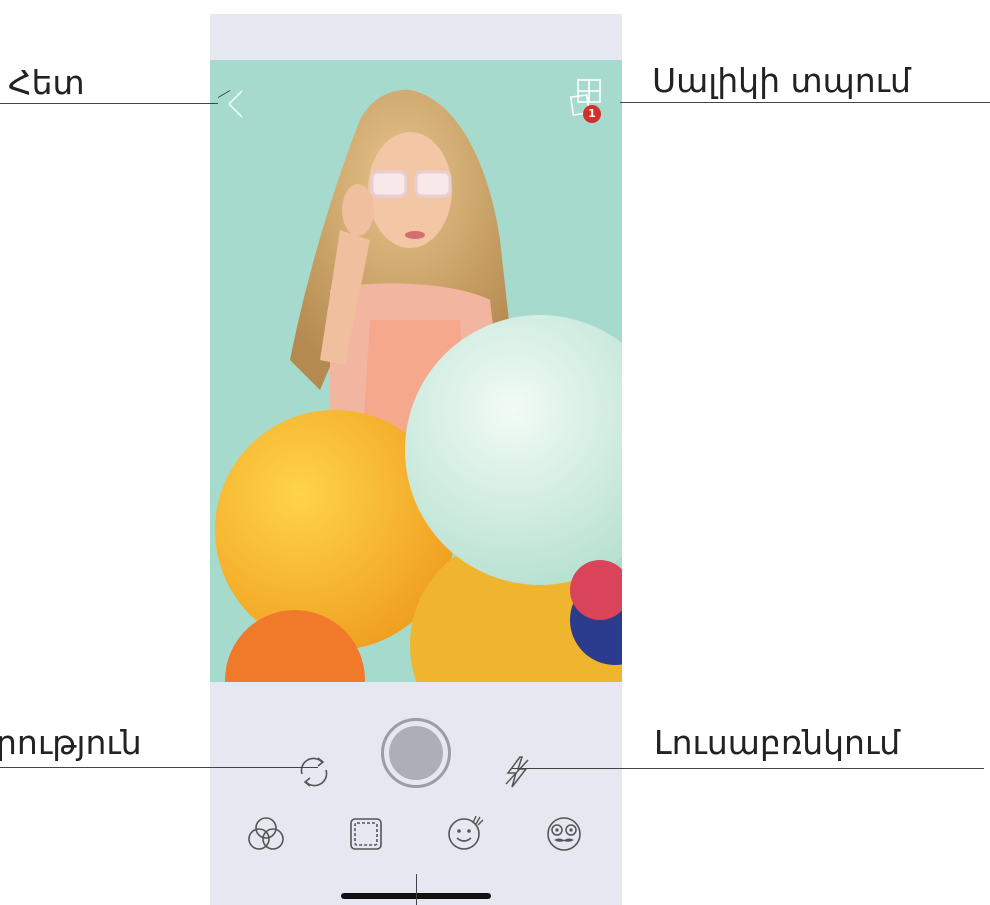  I want to click on color-filter-icon, so click(266, 833).